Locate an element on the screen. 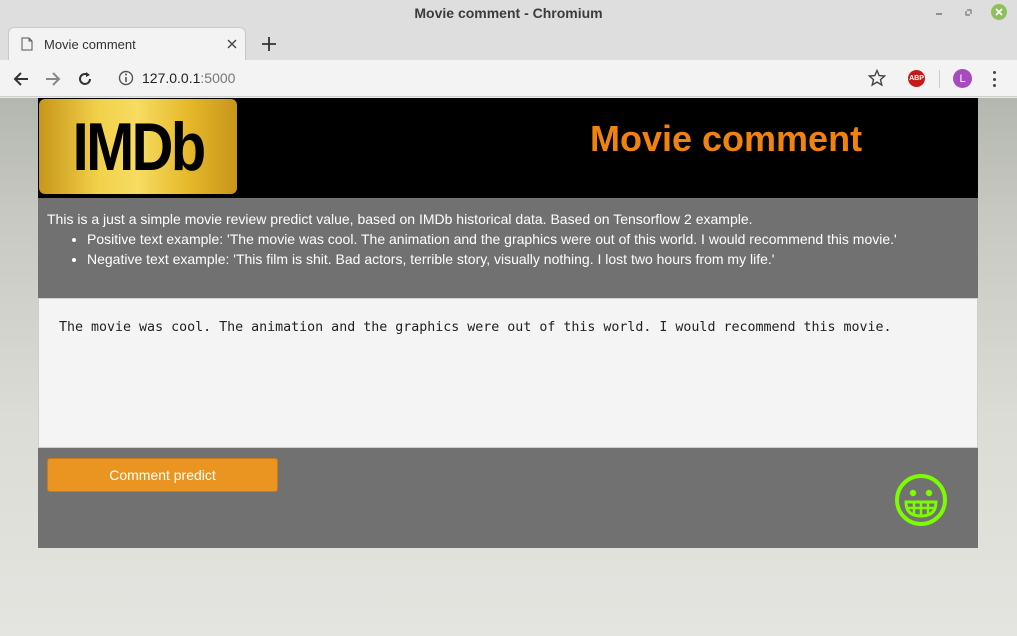 The width and height of the screenshot is (1017, 636). window-titlebar: Movie comment - Chromium is located at coordinates (508, 13).